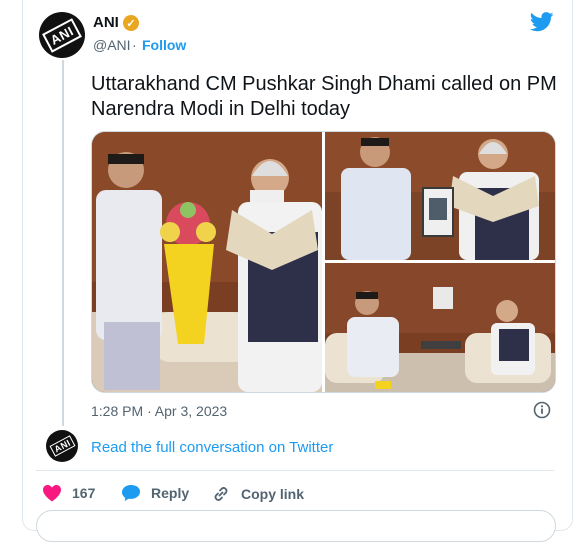 This screenshot has width=586, height=542. I want to click on tweet-timestamp: 1:28 PM · Apr 3, 2023, so click(159, 411).